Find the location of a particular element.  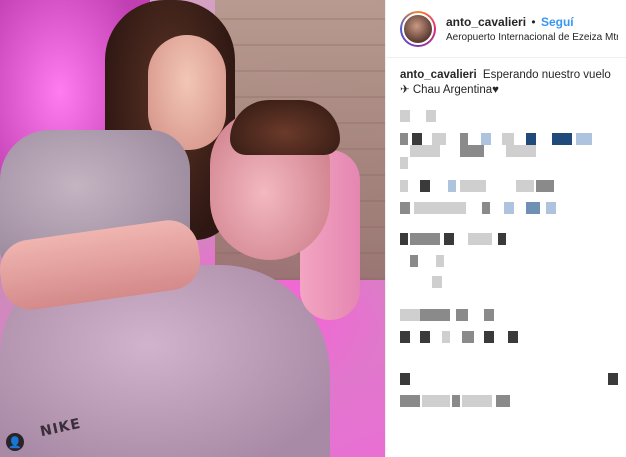

user-tag-icon: 👤 is located at coordinates (15, 442).